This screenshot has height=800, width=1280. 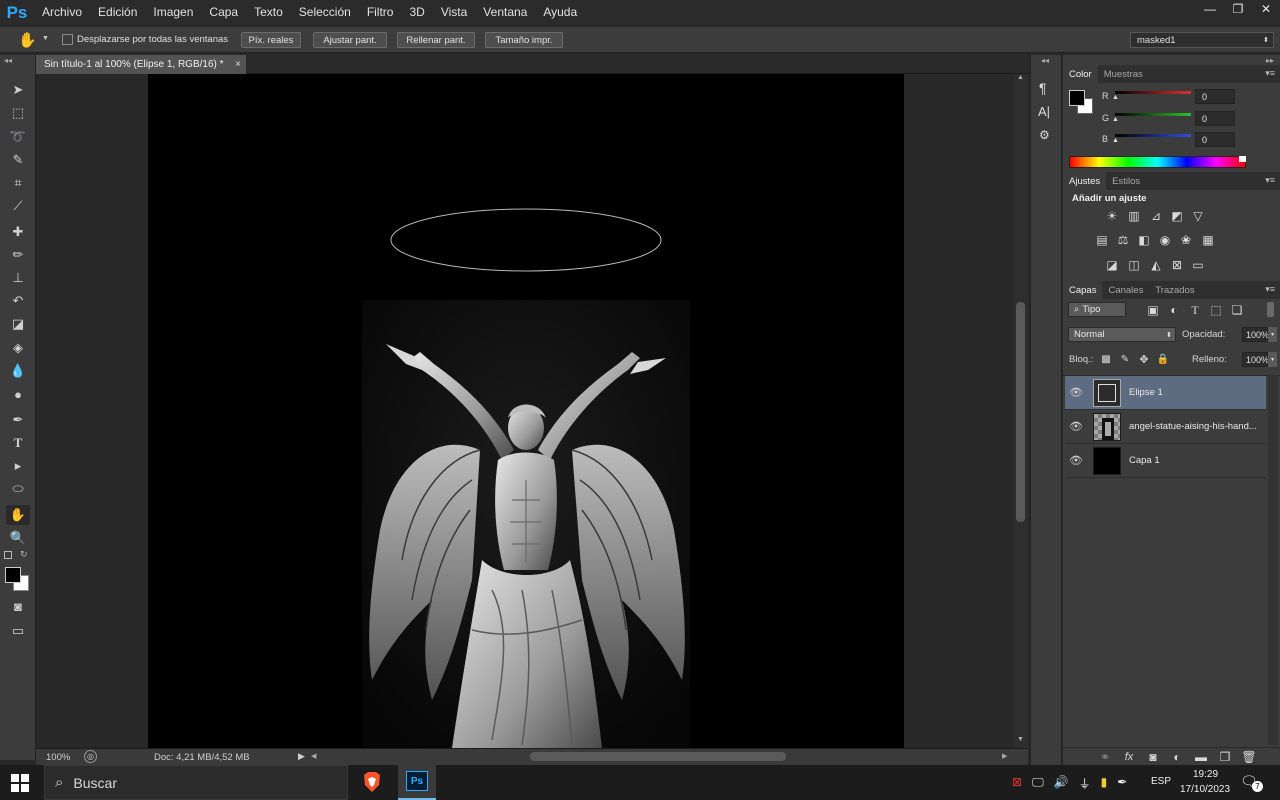 I want to click on zoom-tool-icon: 🔍, so click(x=18, y=538).